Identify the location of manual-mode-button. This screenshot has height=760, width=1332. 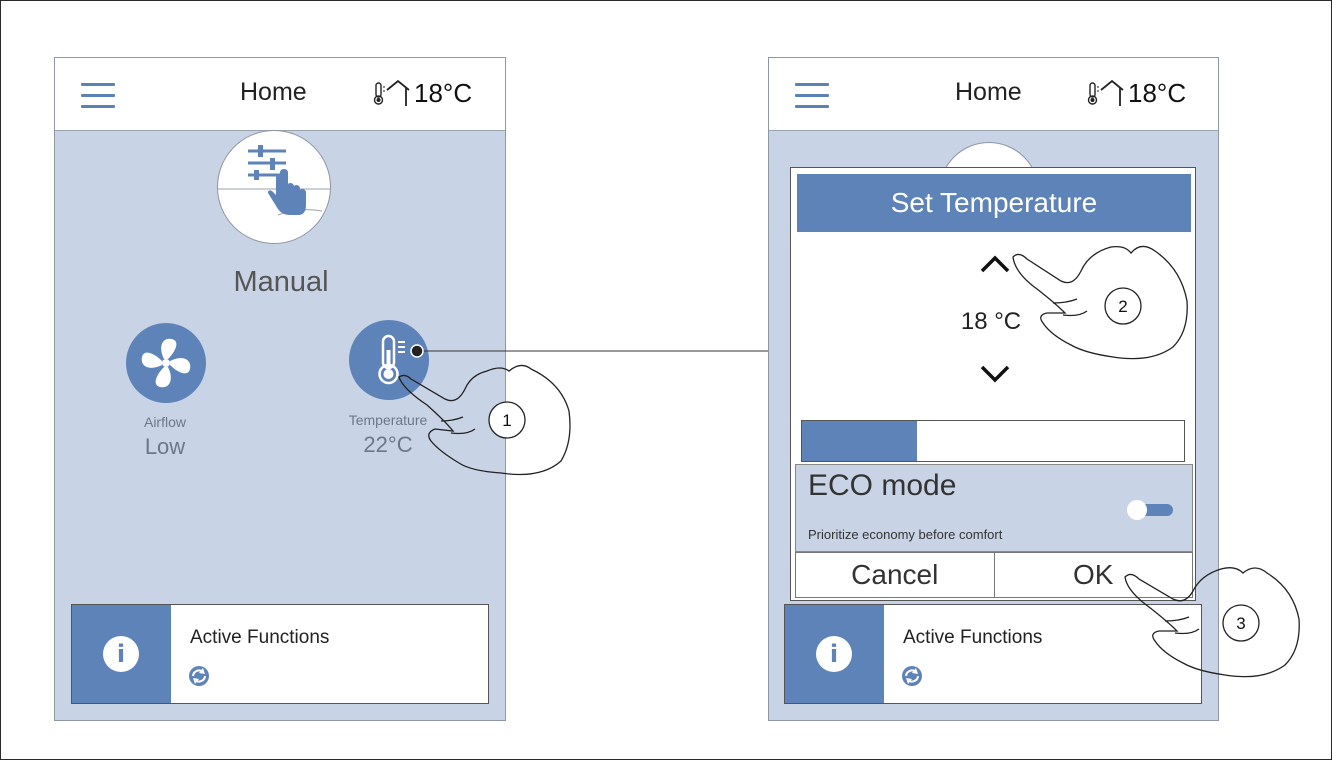
(274, 187).